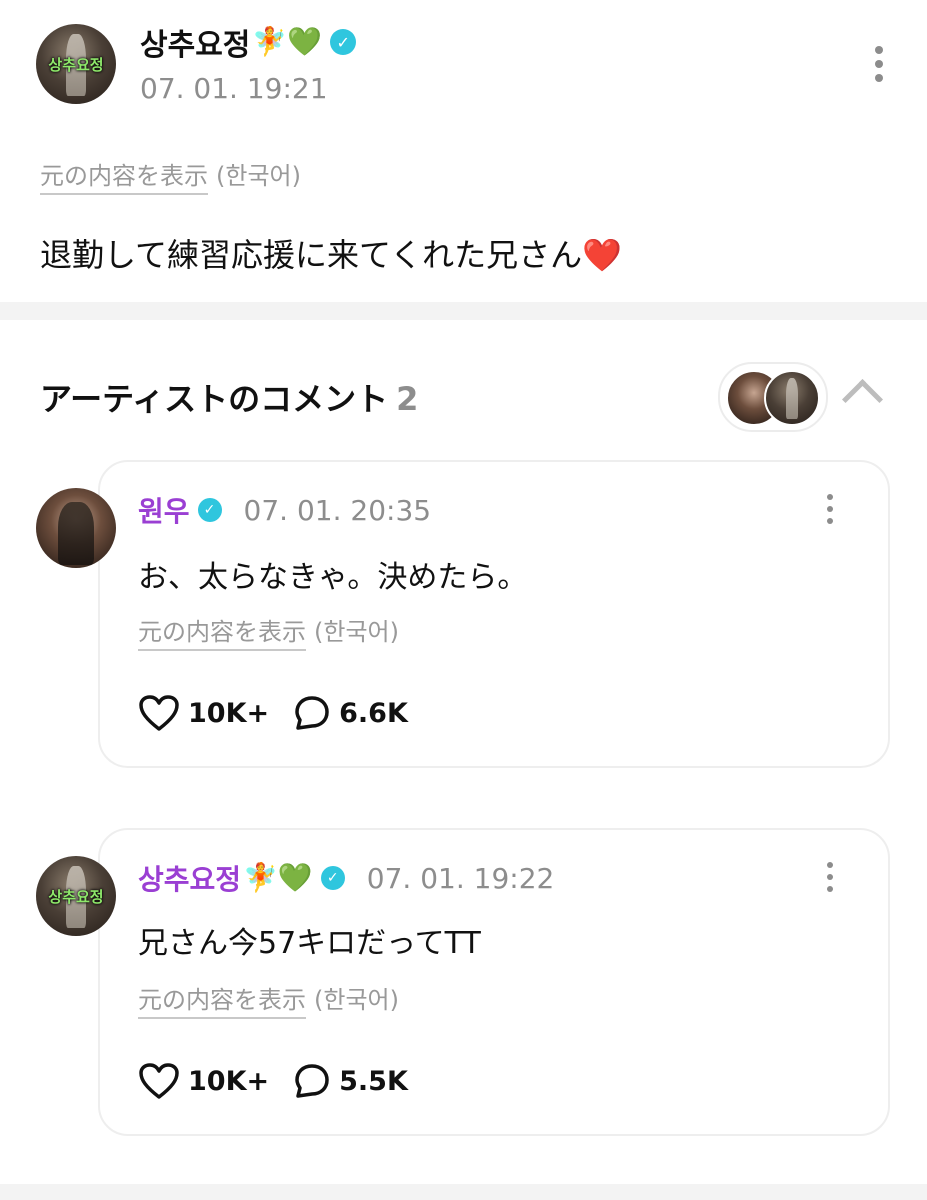 The height and width of the screenshot is (1200, 927). I want to click on comment-header: 상추요정 🧚💚 ✓ 07. 01. 19:22, so click(346, 878).